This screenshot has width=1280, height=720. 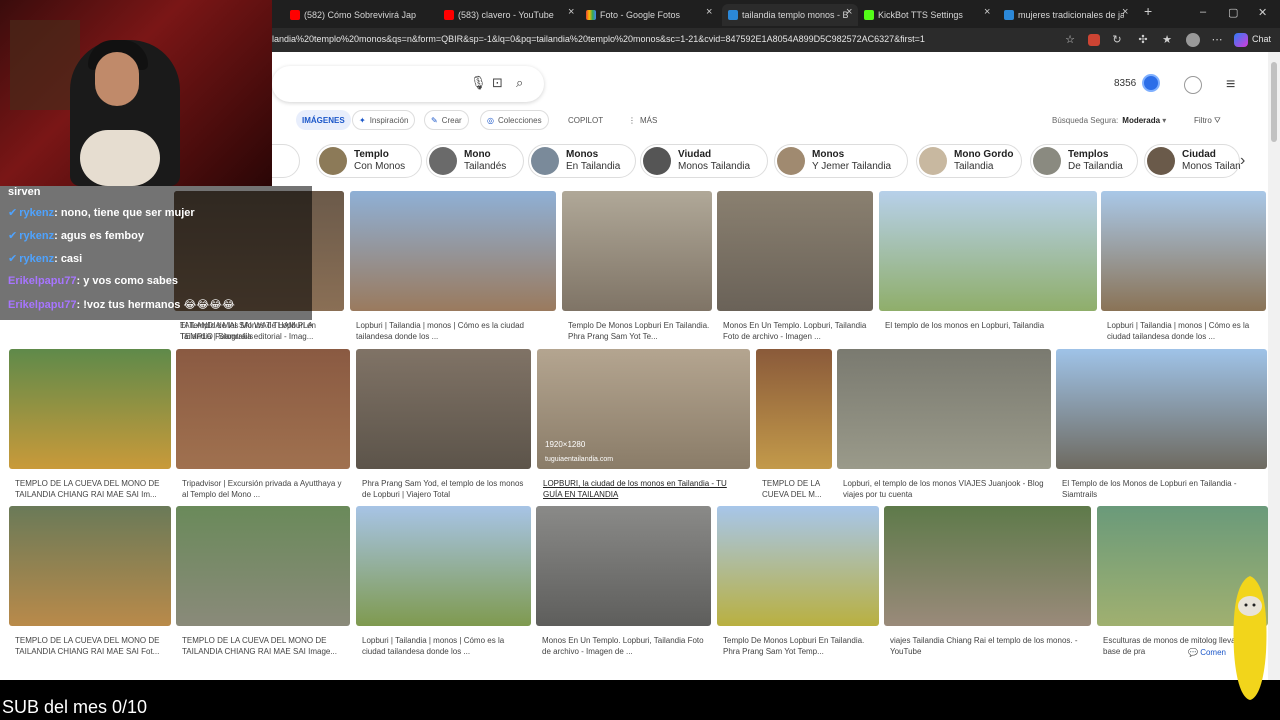 I want to click on refresh-extension-icon: ↻, so click(x=1117, y=40).